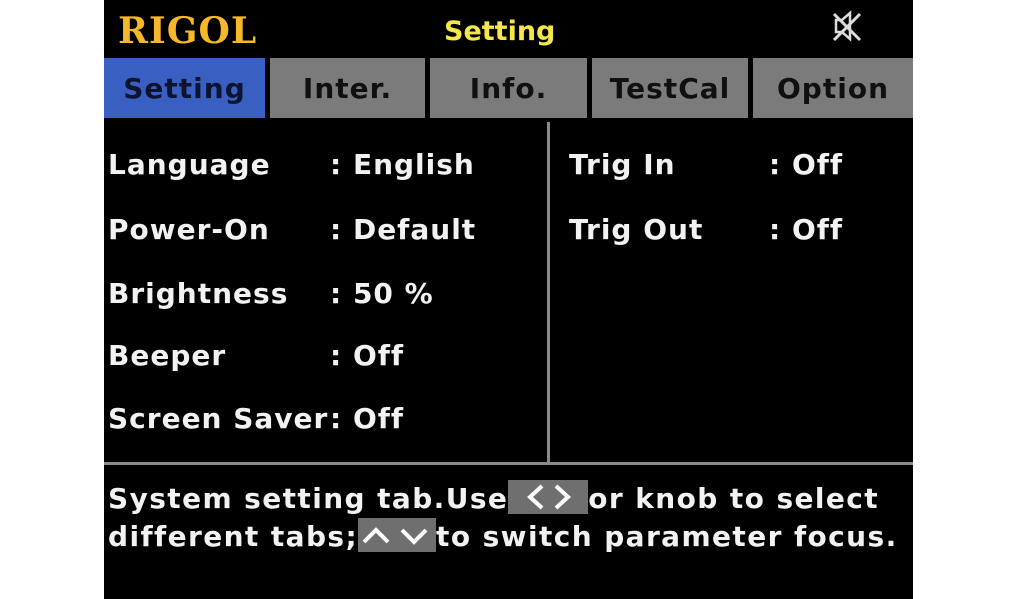 This screenshot has height=599, width=1024. Describe the element at coordinates (402, 164) in the screenshot. I see `param-value: : English` at that location.